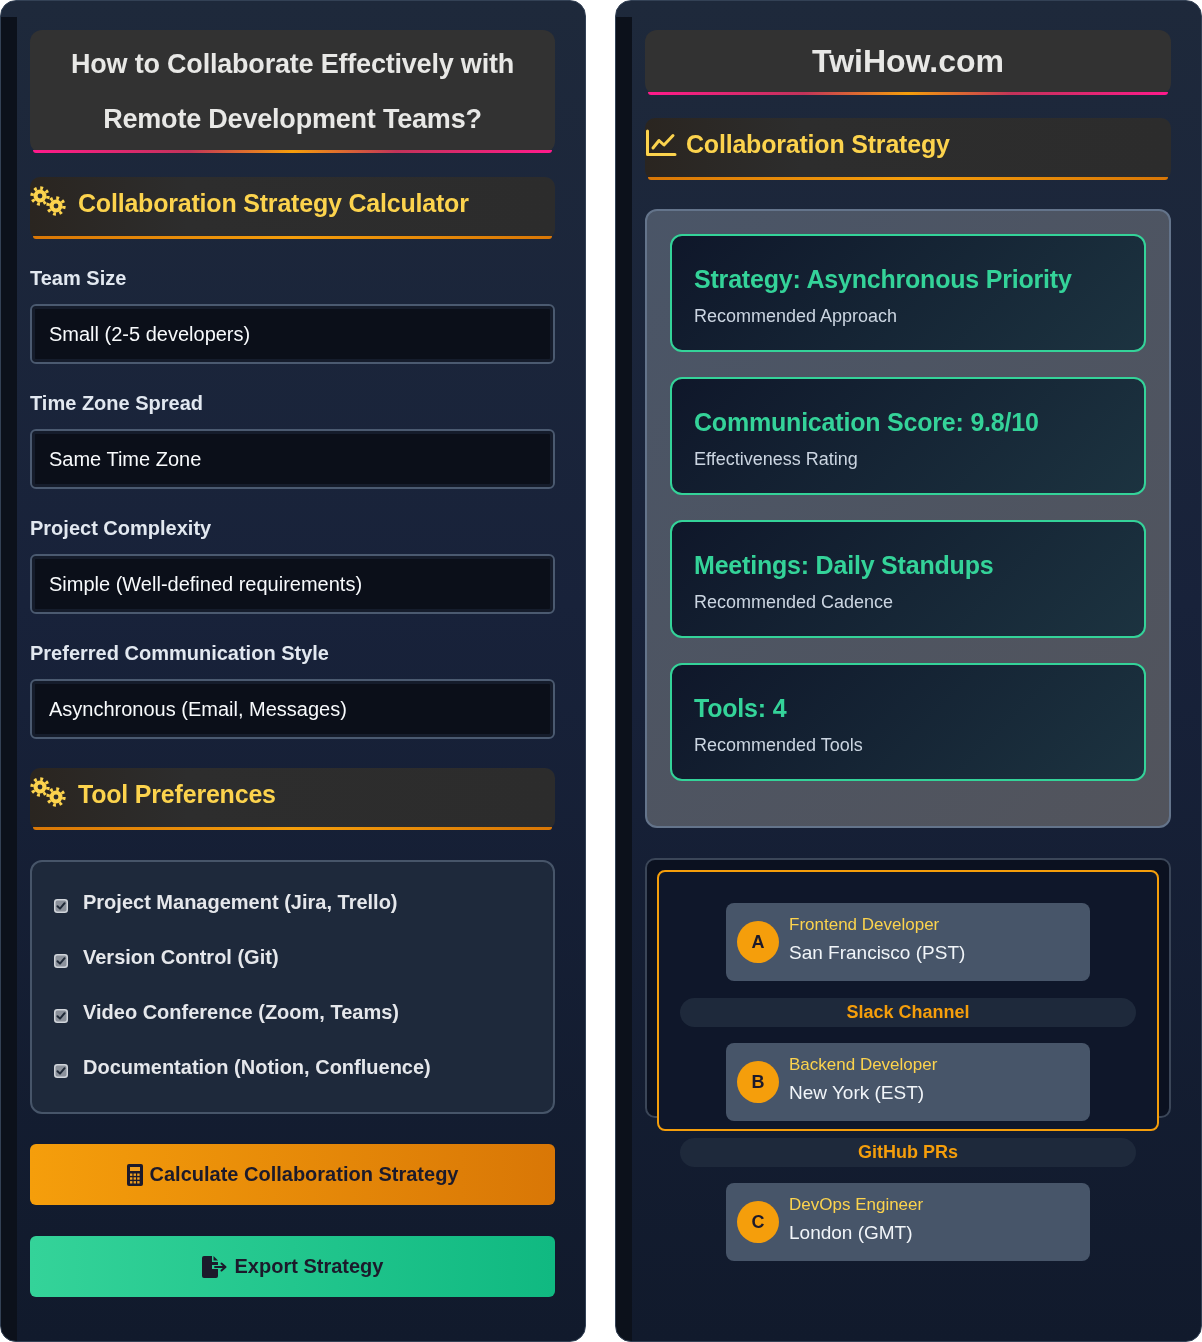 The width and height of the screenshot is (1202, 1342). I want to click on member-avatar: C, so click(758, 1222).